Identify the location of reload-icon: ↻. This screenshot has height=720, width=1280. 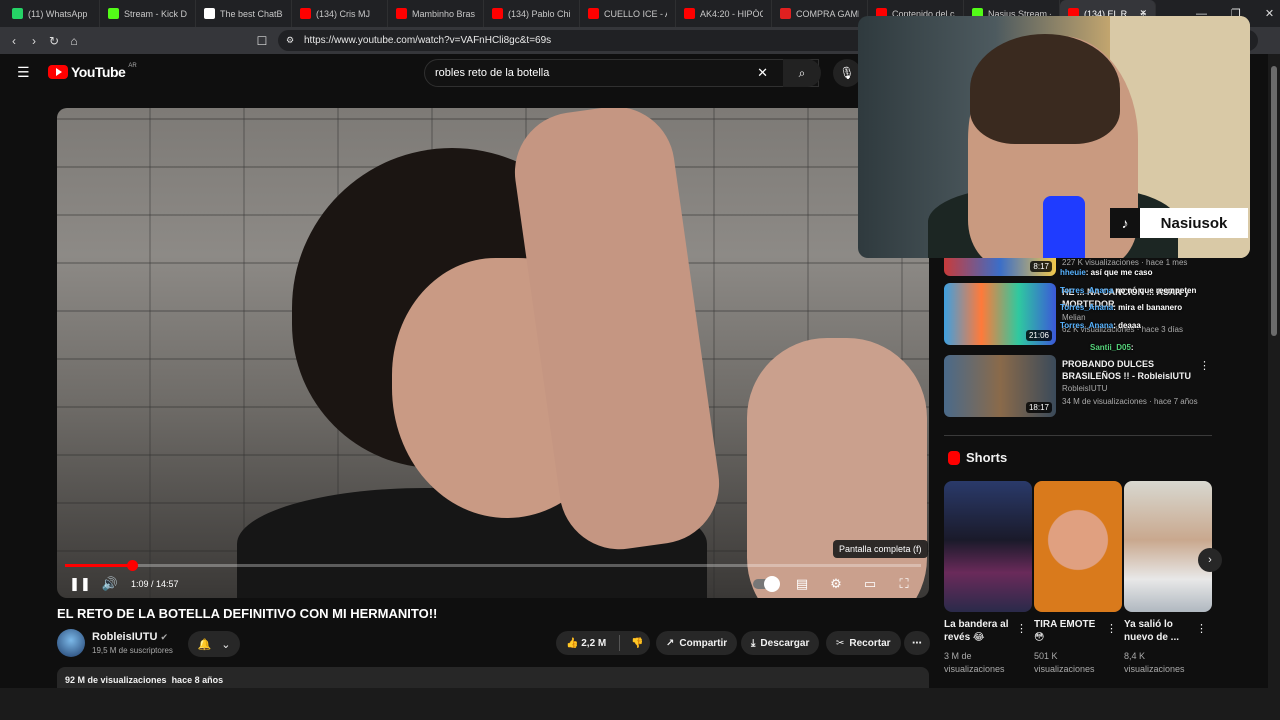
(54, 41).